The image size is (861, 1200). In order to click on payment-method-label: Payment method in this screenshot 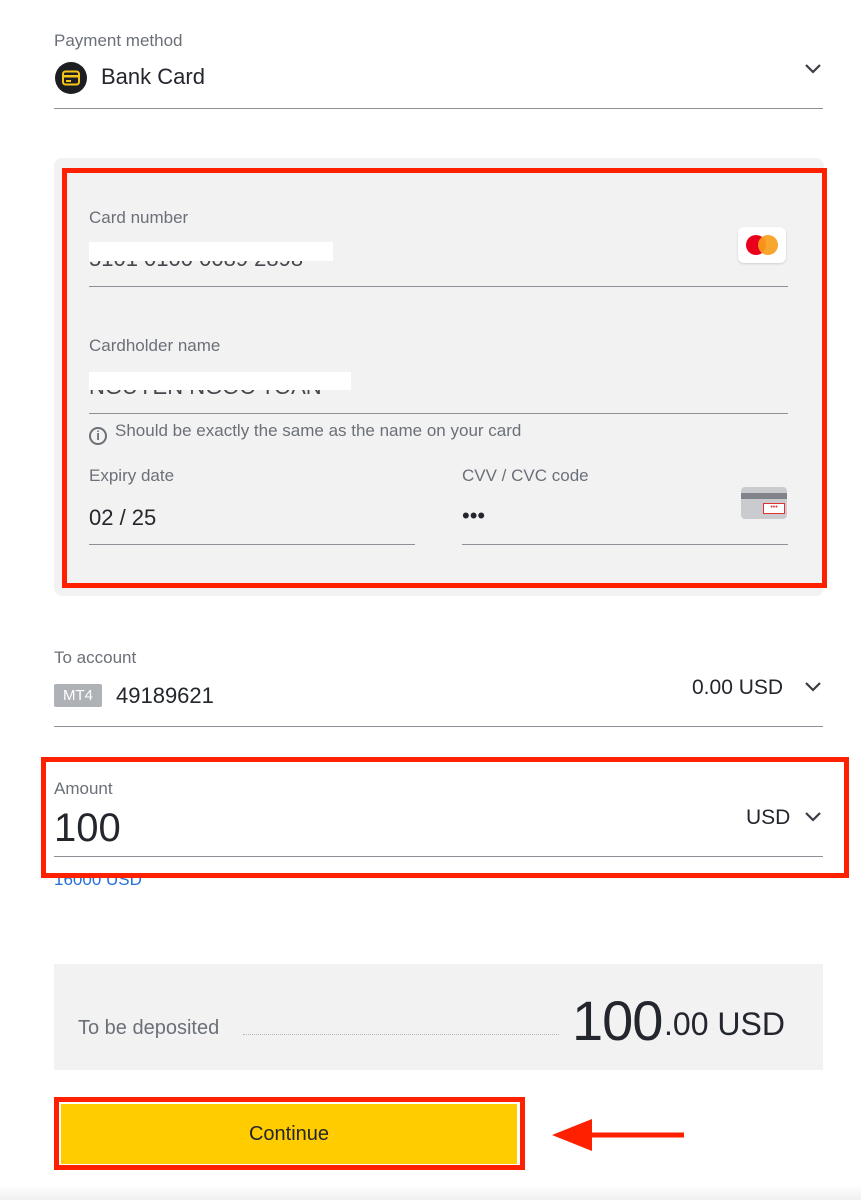, I will do `click(118, 40)`.